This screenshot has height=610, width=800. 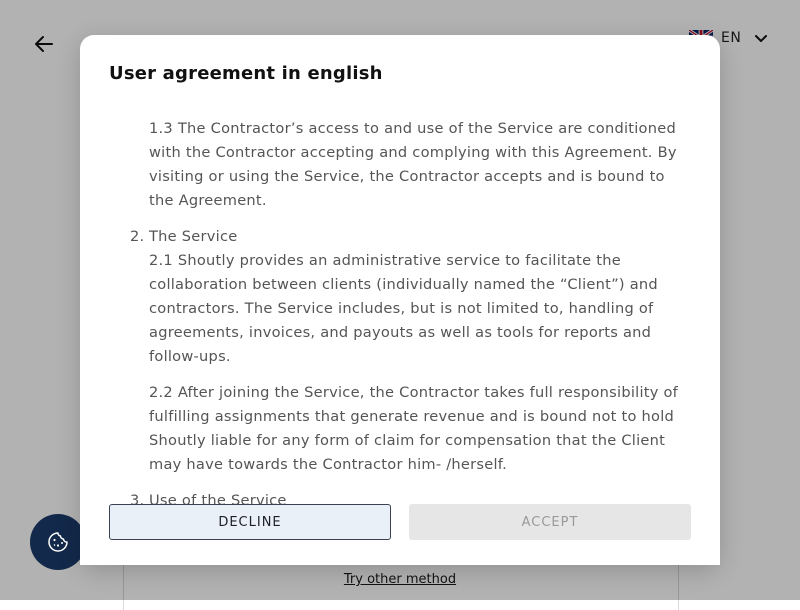 I want to click on modal-footer: DECLINE ACCEPT, so click(x=400, y=534).